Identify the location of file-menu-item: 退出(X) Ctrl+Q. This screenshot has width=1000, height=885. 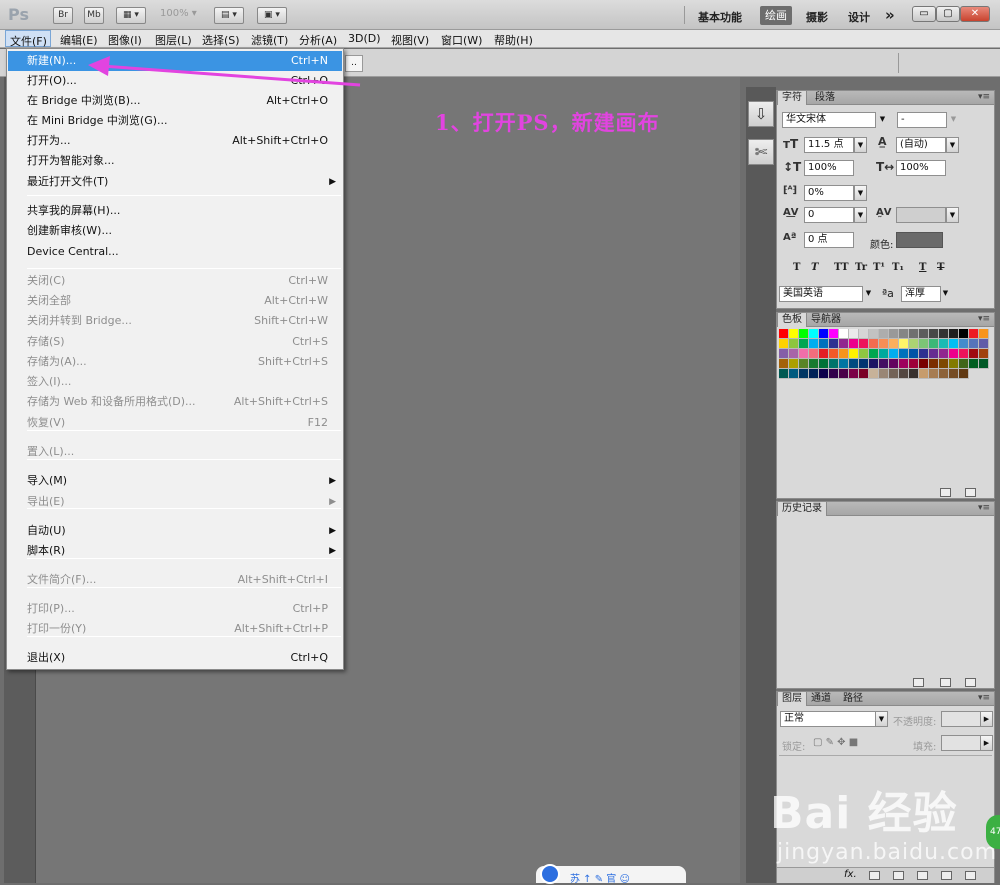
(175, 658).